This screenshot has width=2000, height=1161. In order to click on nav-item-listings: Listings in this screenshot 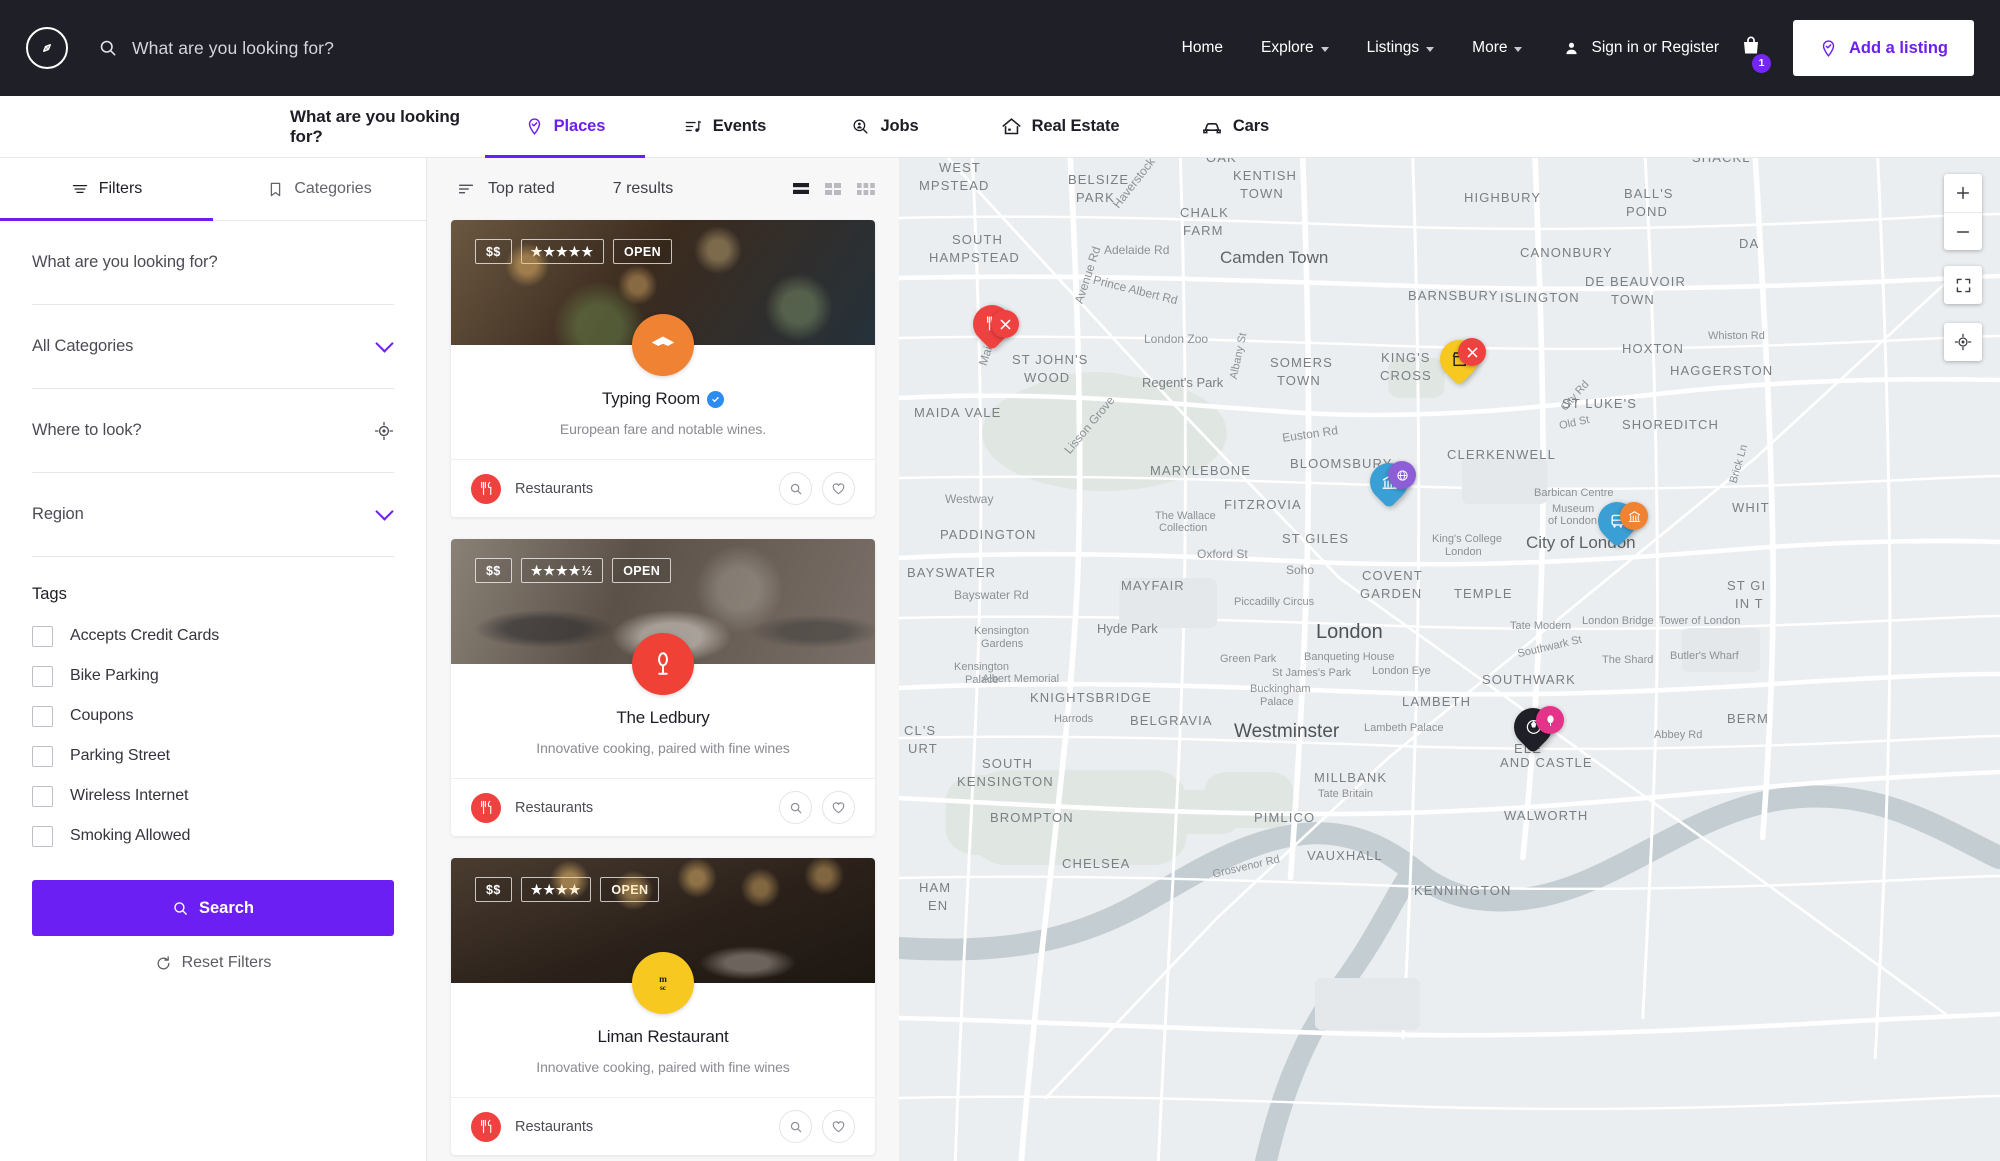, I will do `click(1401, 48)`.